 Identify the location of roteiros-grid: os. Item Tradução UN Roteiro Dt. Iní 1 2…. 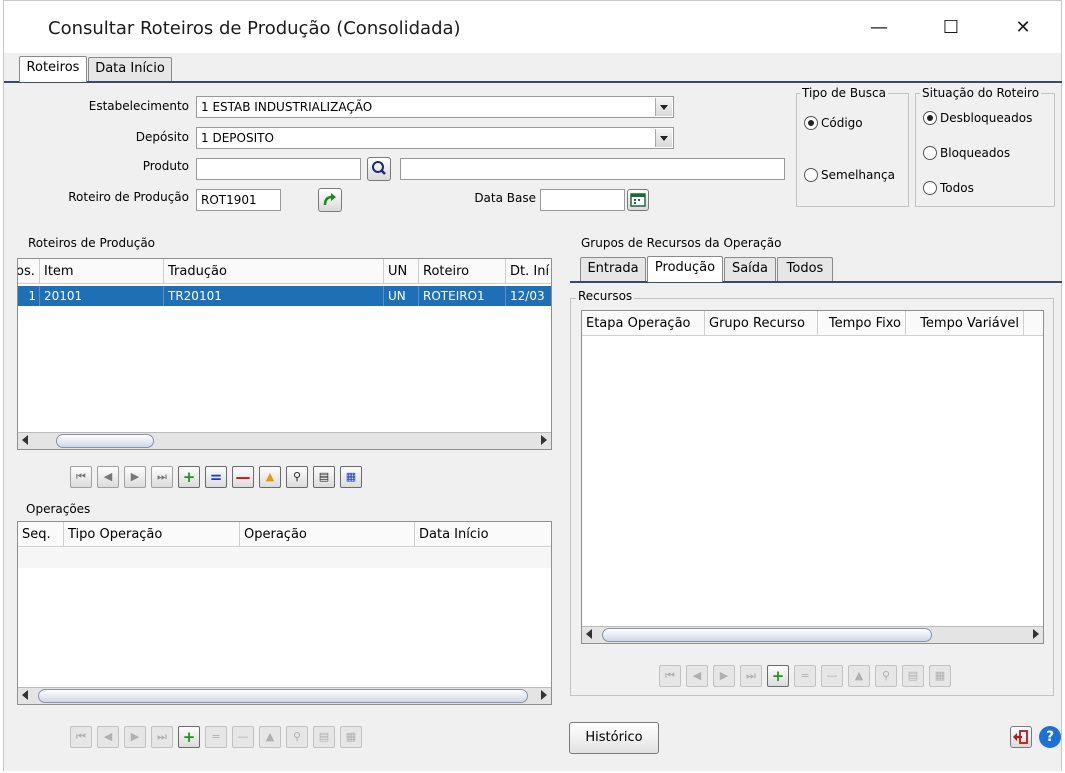
(284, 354).